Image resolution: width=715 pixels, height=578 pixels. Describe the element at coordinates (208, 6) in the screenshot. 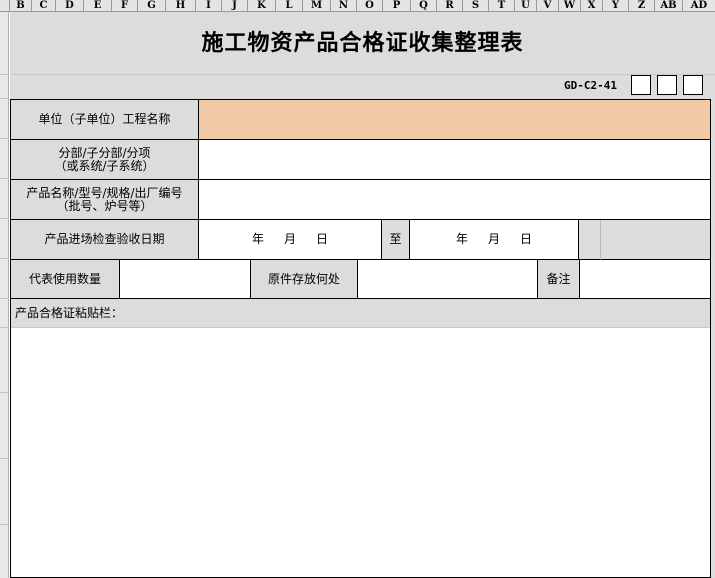

I see `column-header-i: I` at that location.